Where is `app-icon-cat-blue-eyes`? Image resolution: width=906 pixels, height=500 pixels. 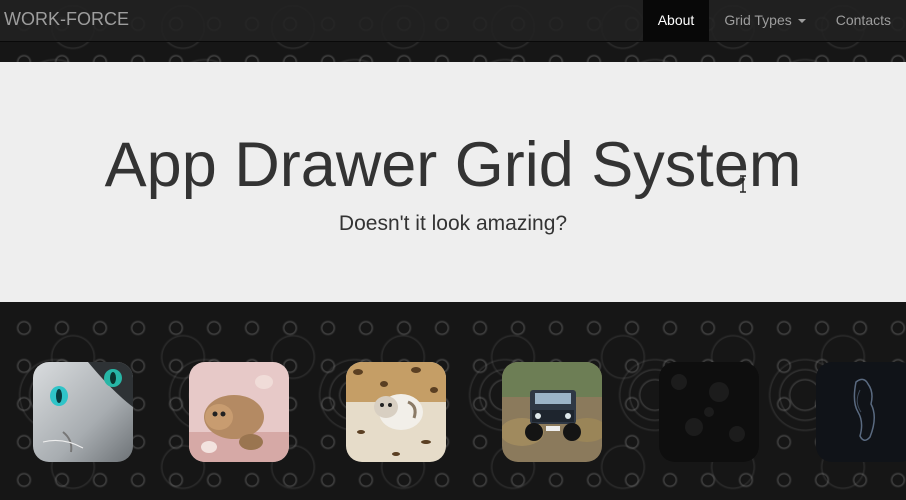
app-icon-cat-blue-eyes is located at coordinates (83, 412).